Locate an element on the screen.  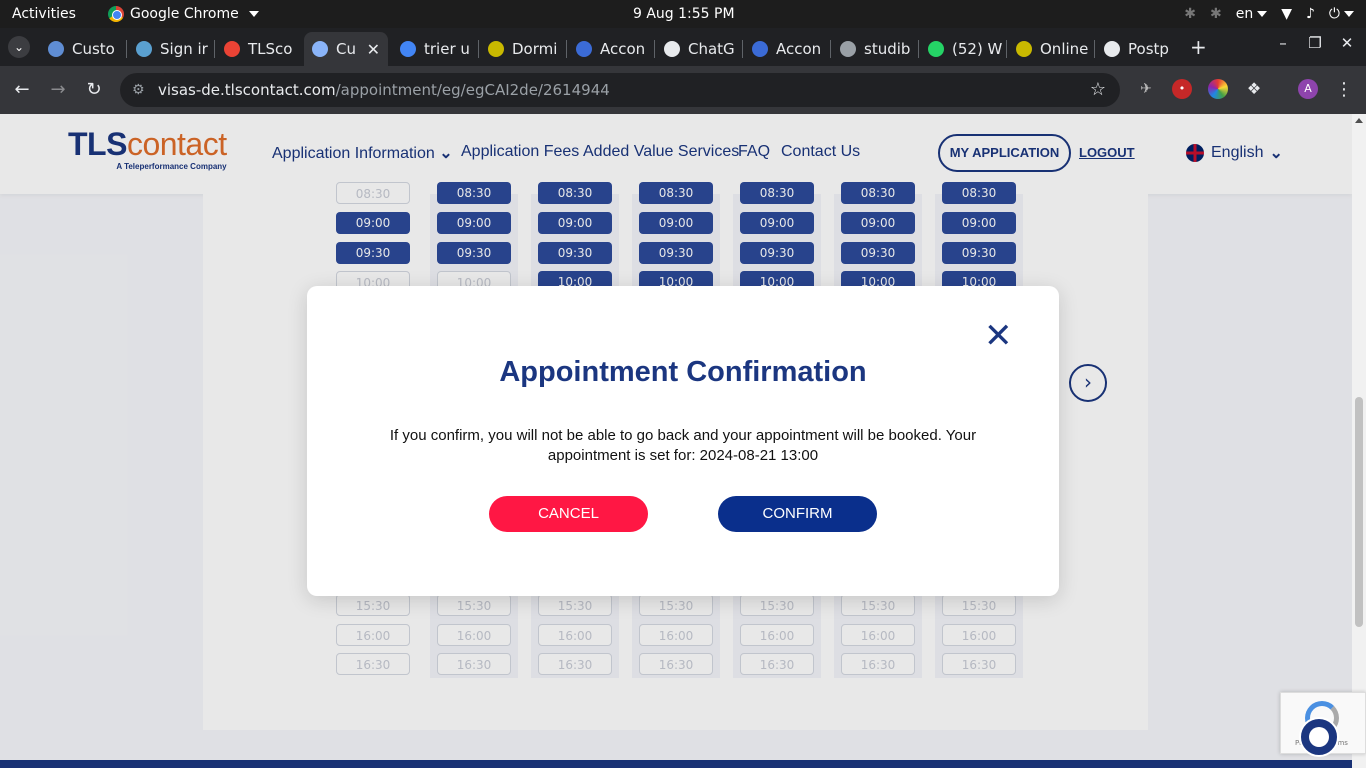
reload-button: ↻ is located at coordinates (94, 90).